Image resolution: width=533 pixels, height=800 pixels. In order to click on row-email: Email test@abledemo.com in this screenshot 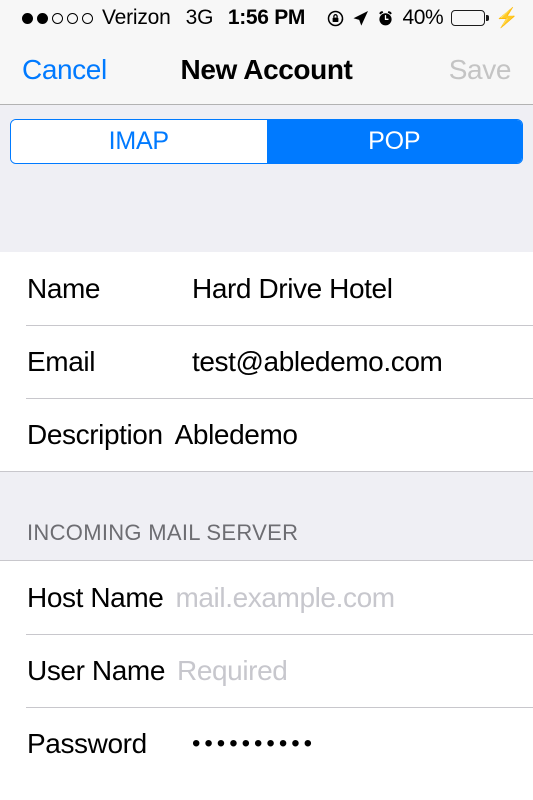, I will do `click(266, 361)`.